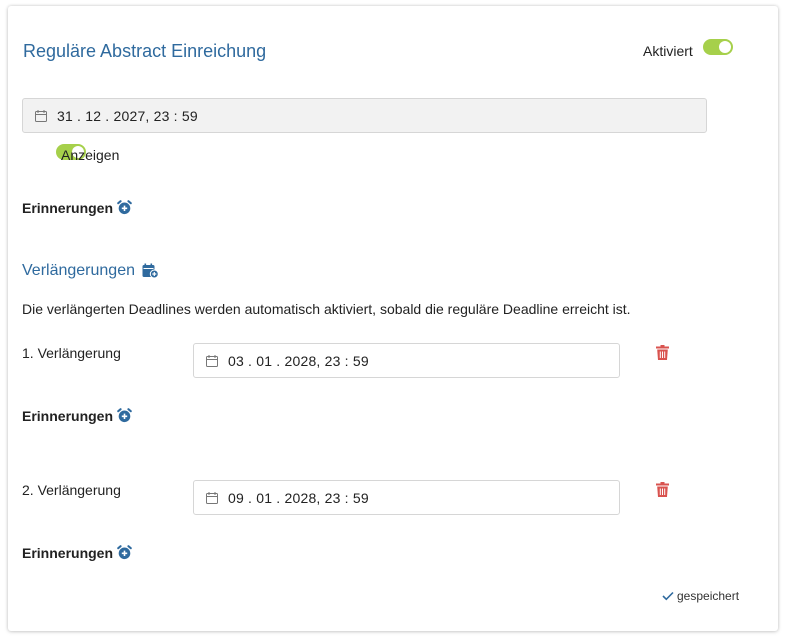 This screenshot has width=786, height=639. What do you see at coordinates (127, 115) in the screenshot?
I see `main-deadline-value: 31 . 12 . 2027, 23 : 59` at bounding box center [127, 115].